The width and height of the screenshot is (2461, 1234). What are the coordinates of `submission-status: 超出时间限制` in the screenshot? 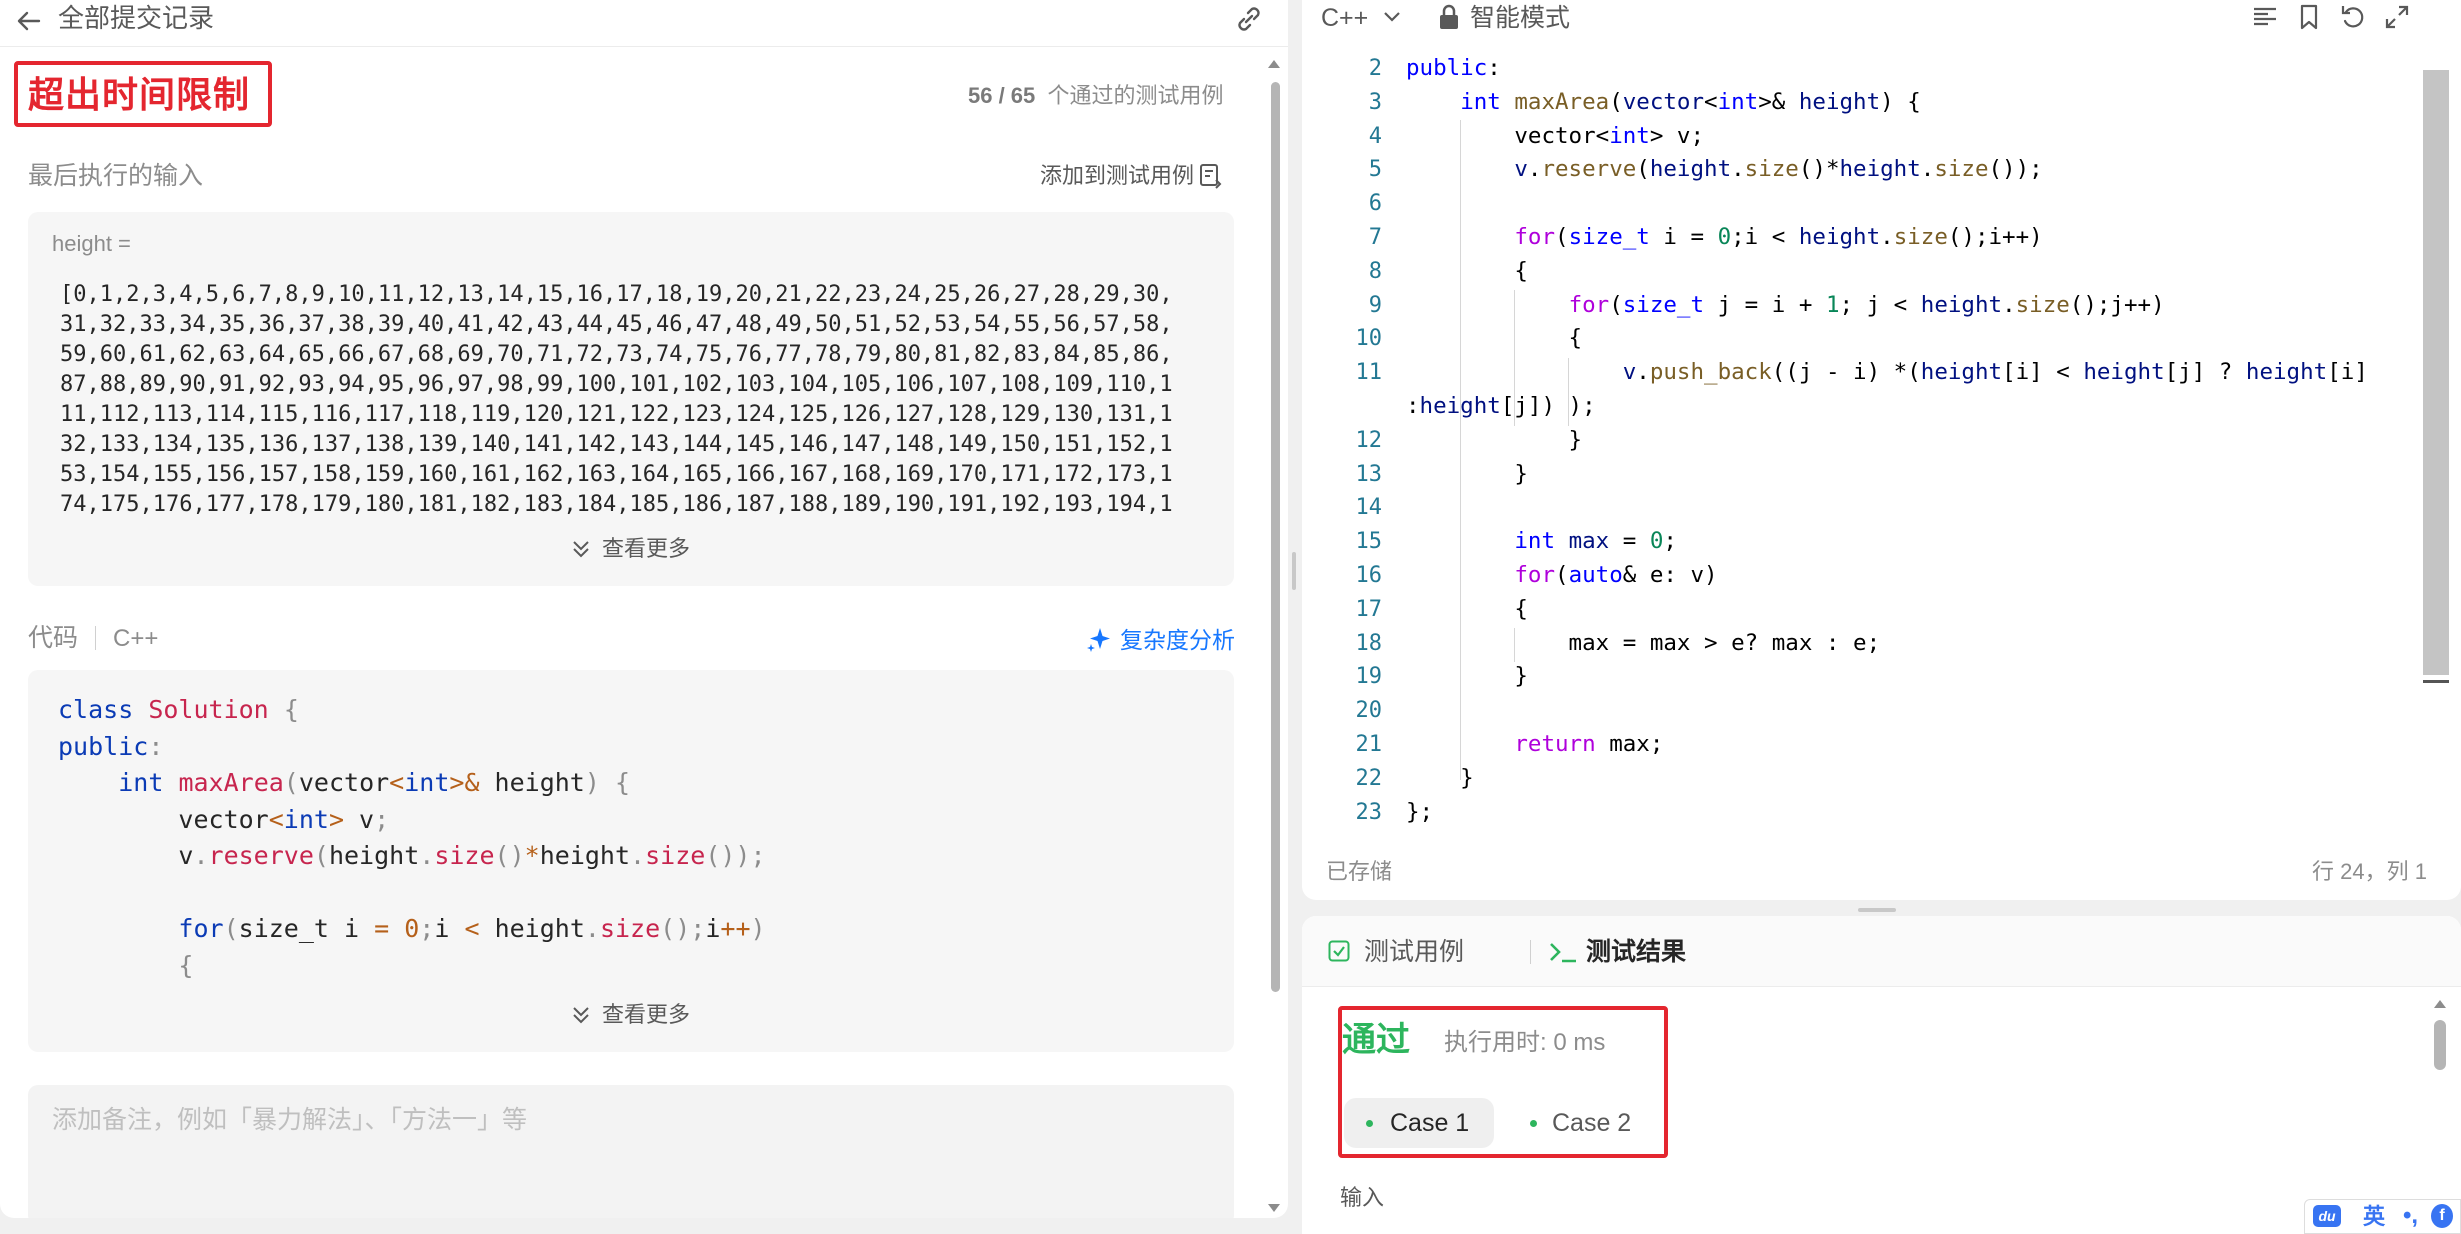 It's located at (139, 94).